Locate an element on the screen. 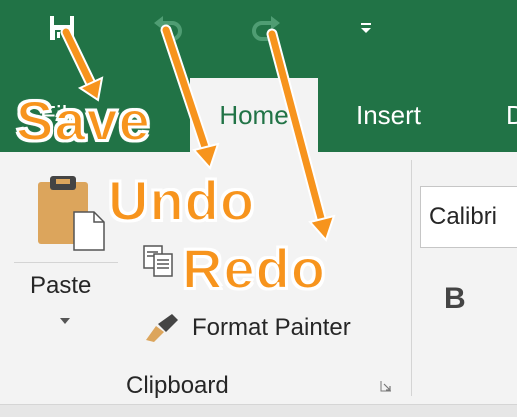 The height and width of the screenshot is (417, 517). undo-arrow is located at coordinates (190, 97).